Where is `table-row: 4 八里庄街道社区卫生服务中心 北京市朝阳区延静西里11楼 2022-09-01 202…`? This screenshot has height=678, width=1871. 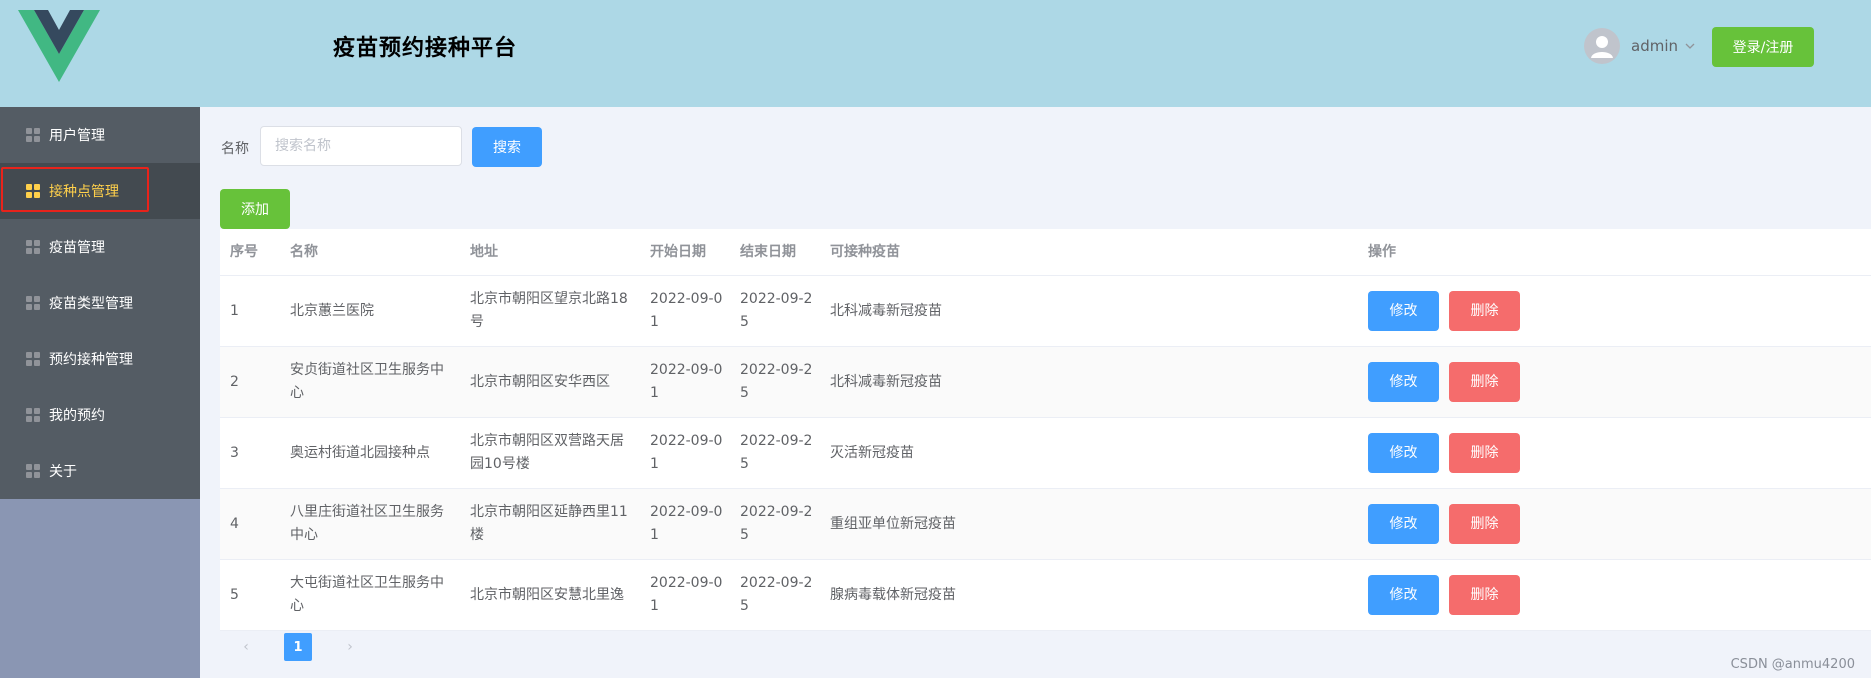 table-row: 4 八里庄街道社区卫生服务中心 北京市朝阳区延静西里11楼 2022-09-01 202… is located at coordinates (1045, 524).